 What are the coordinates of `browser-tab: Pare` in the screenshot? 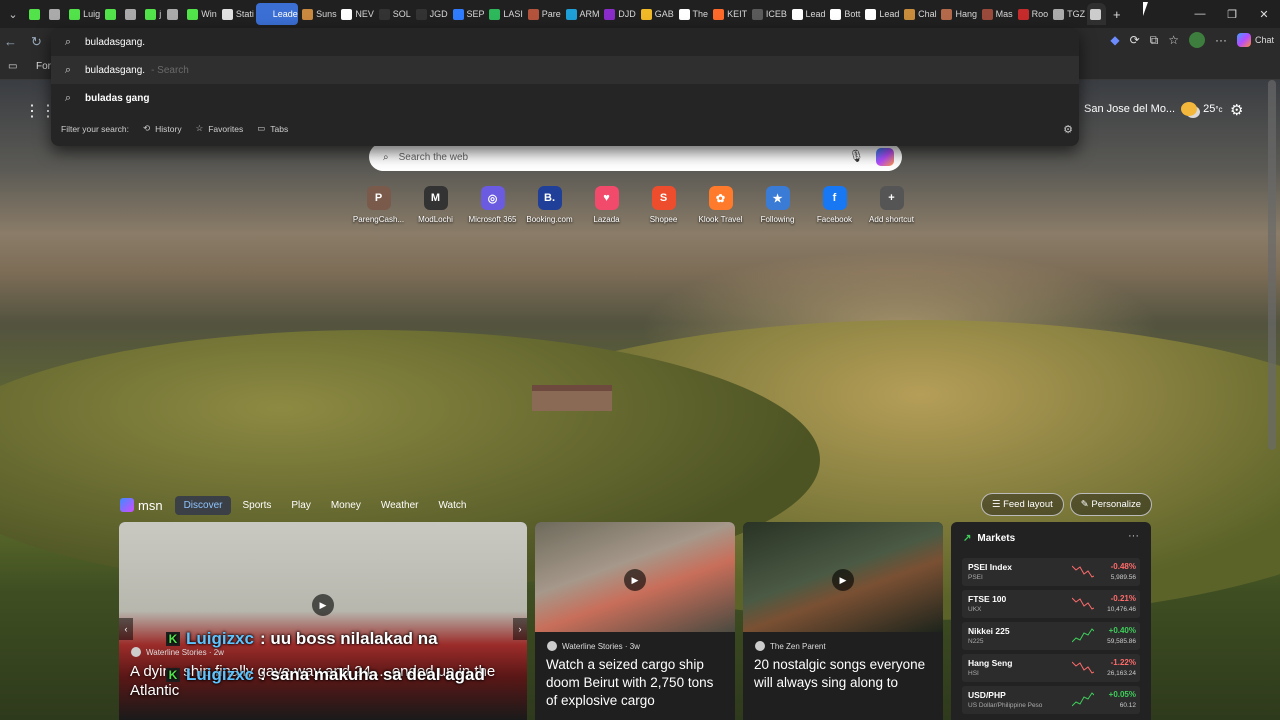 It's located at (543, 14).